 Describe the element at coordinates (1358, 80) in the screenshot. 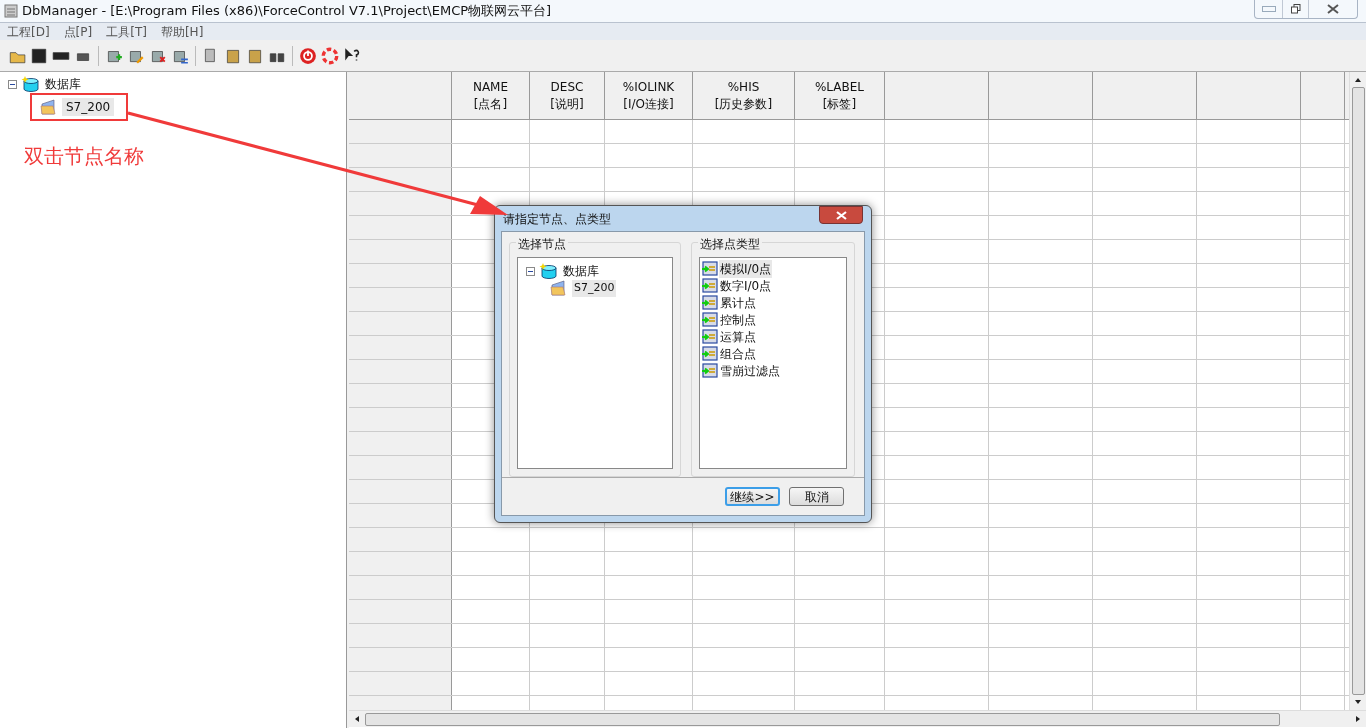

I see `scroll-up-arrow-icon` at that location.